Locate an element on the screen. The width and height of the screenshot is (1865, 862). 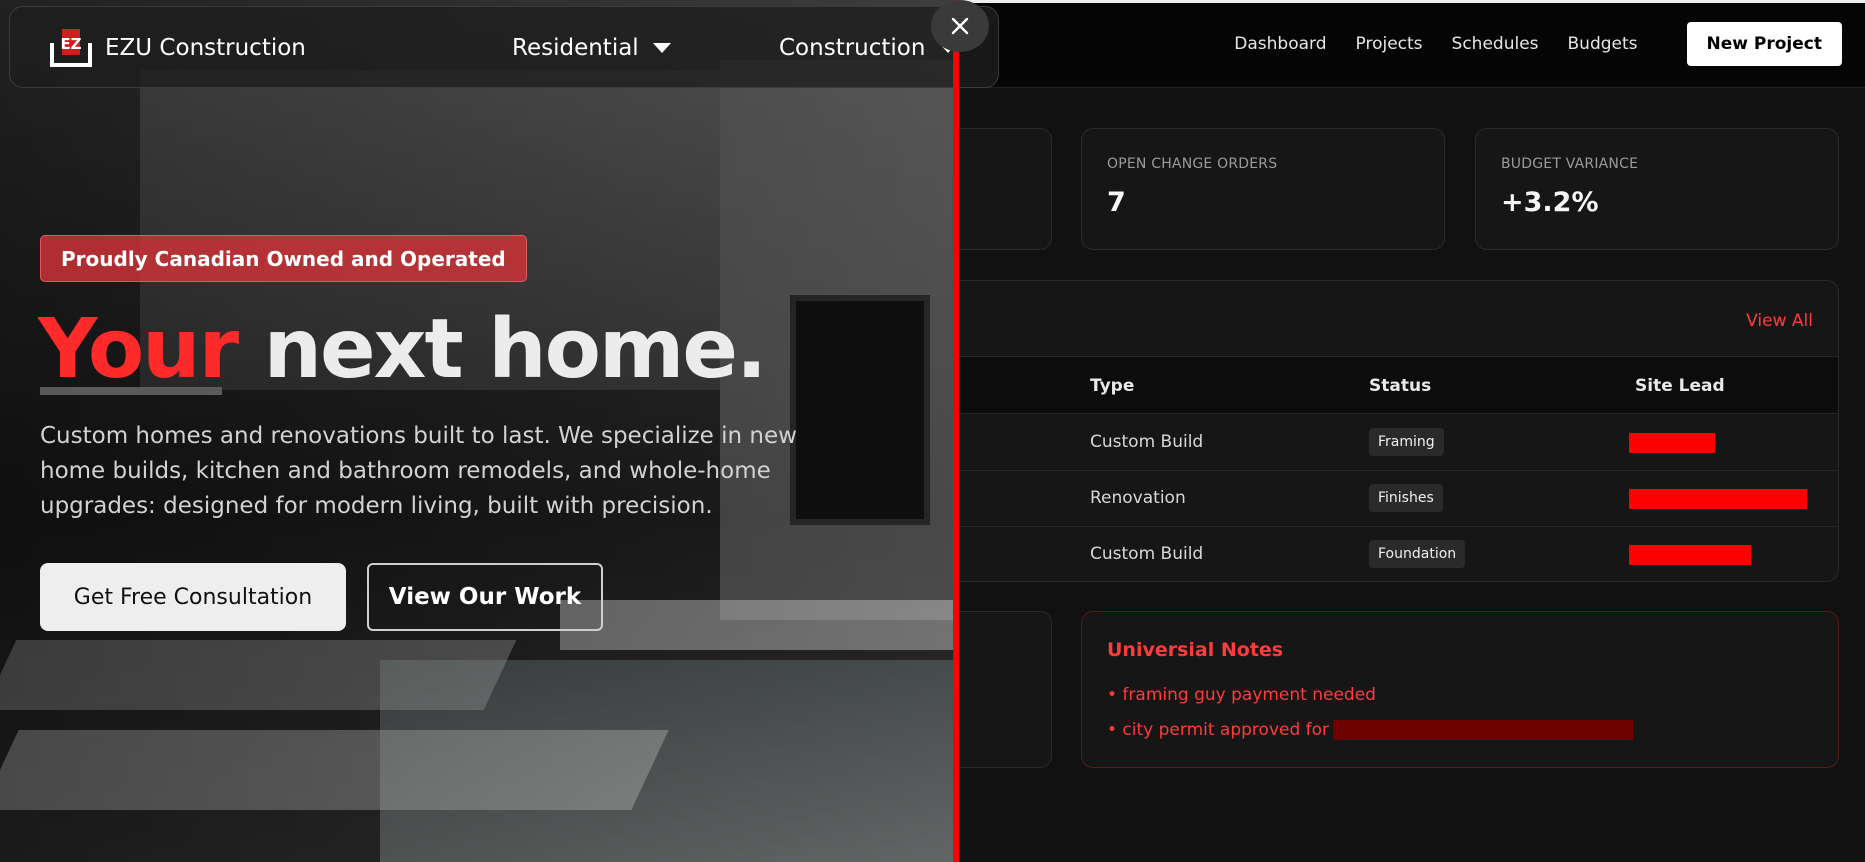
status-badge: Foundation is located at coordinates (1417, 554).